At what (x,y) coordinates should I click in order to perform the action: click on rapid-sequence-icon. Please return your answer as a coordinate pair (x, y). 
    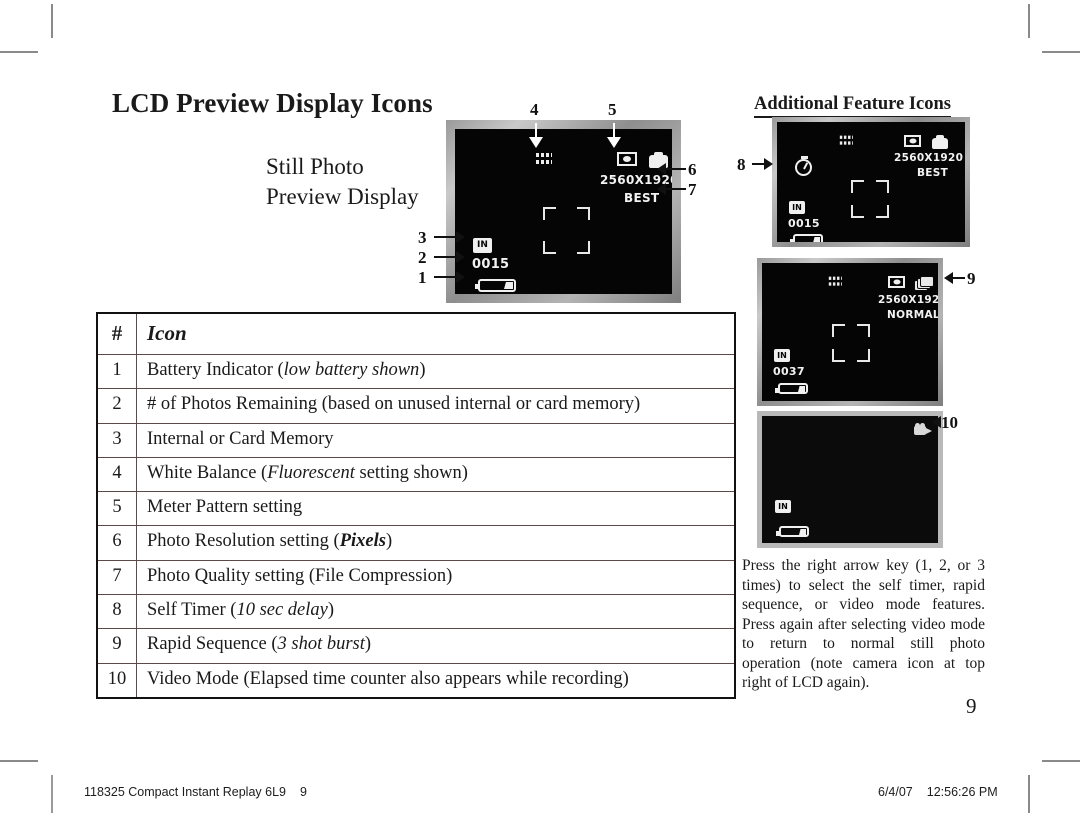
    Looking at the image, I should click on (924, 283).